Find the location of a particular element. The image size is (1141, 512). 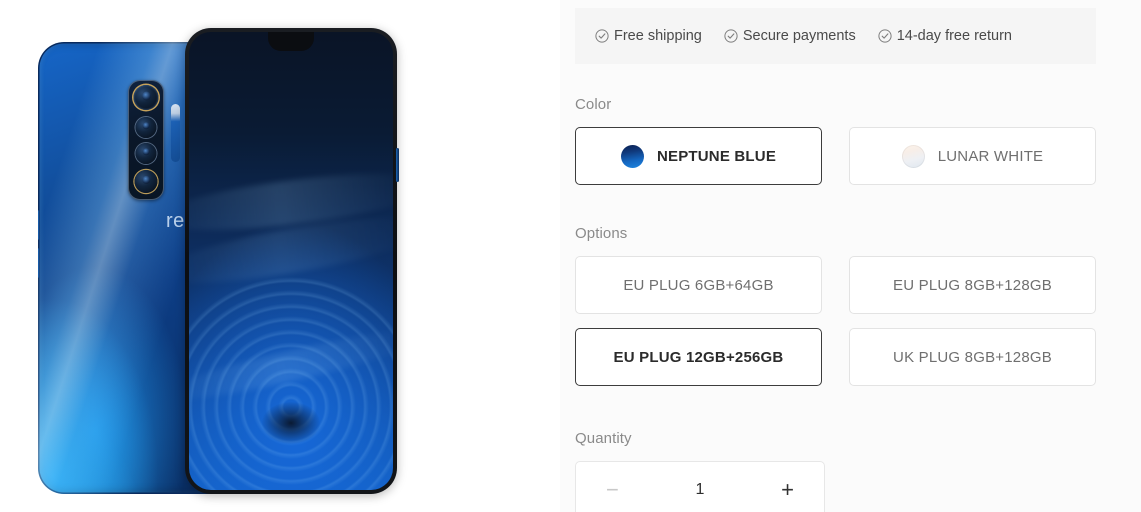

assurance-item-free-shipping: Free shipping is located at coordinates (648, 36).